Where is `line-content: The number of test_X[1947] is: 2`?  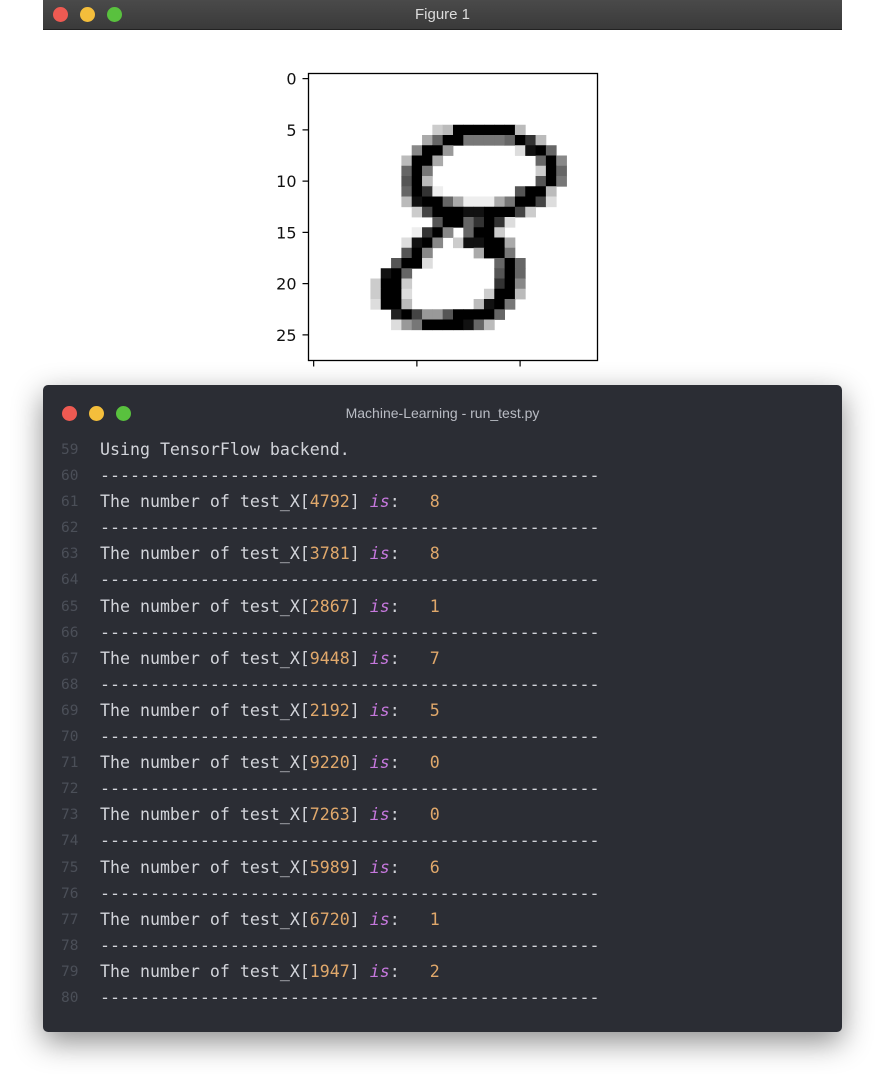 line-content: The number of test_X[1947] is: 2 is located at coordinates (270, 972).